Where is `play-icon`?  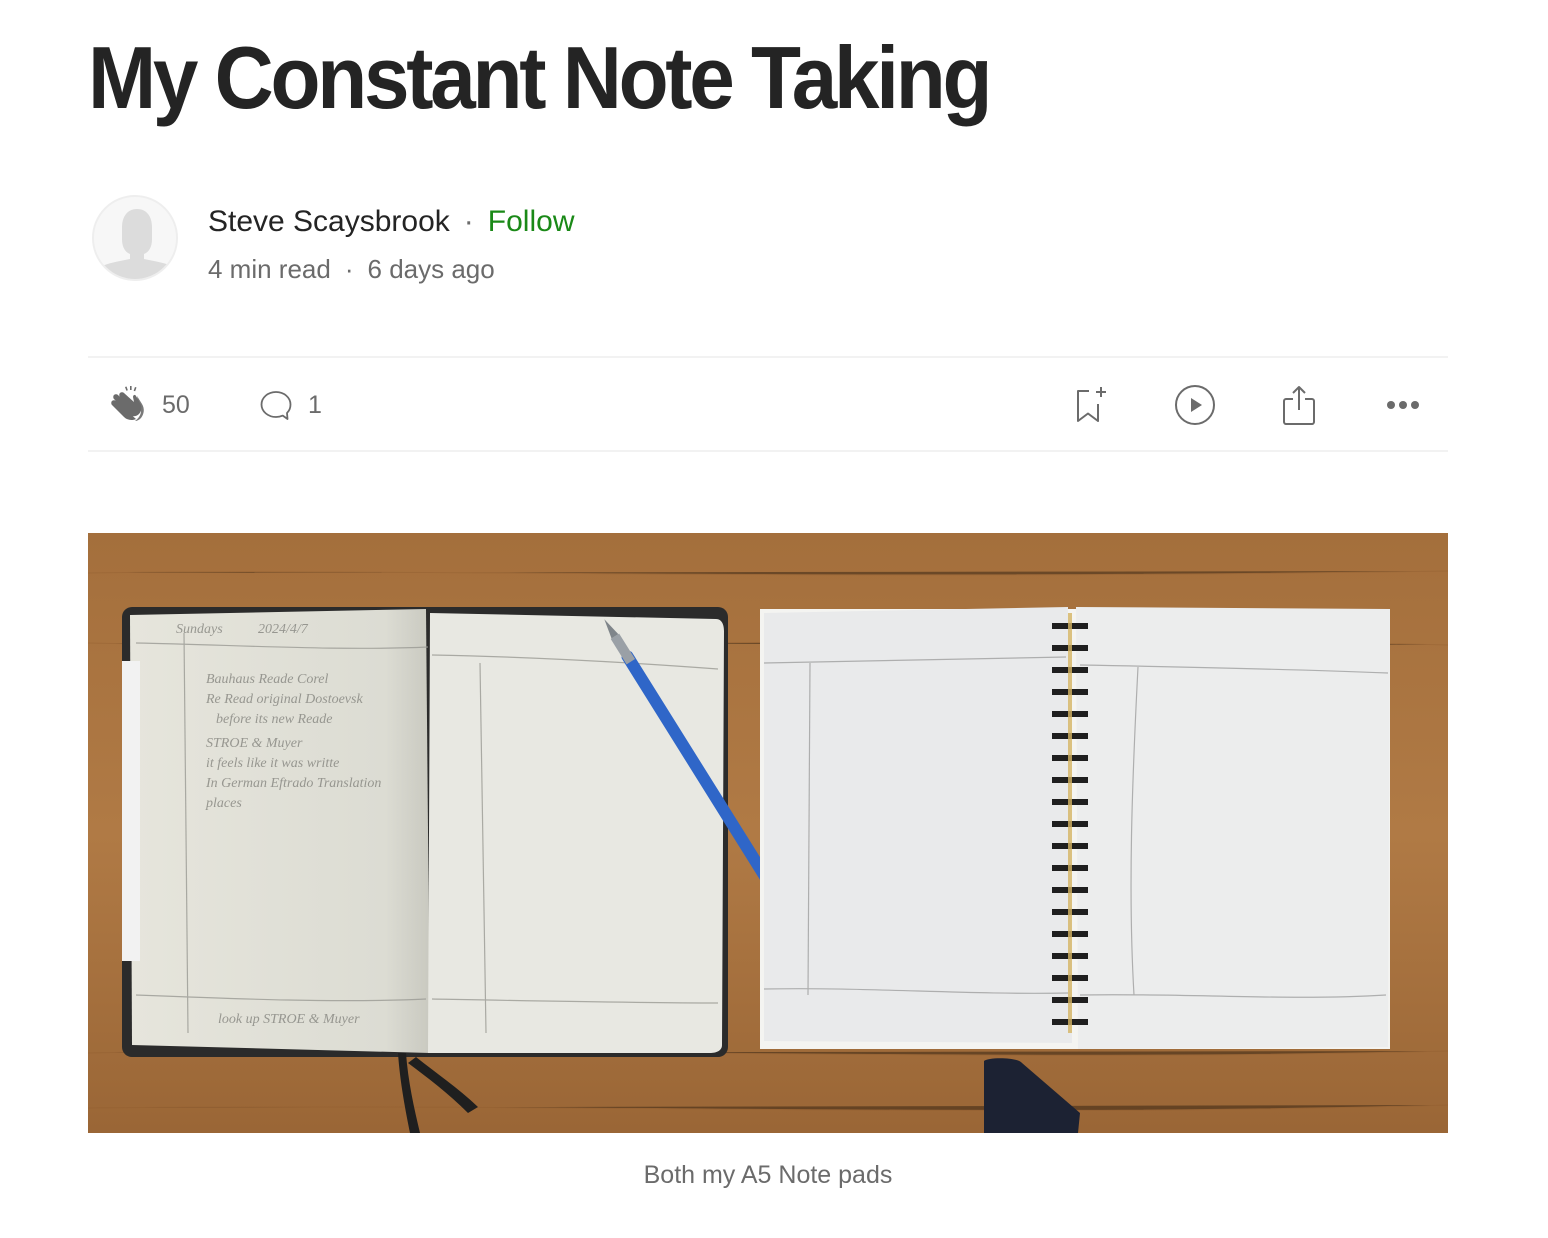
play-icon is located at coordinates (1195, 405).